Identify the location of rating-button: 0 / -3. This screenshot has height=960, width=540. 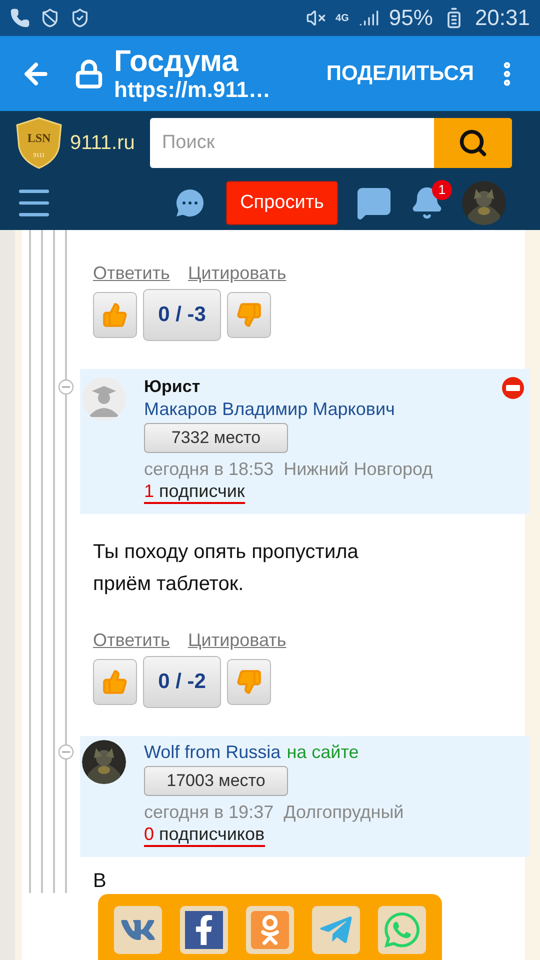
(182, 315).